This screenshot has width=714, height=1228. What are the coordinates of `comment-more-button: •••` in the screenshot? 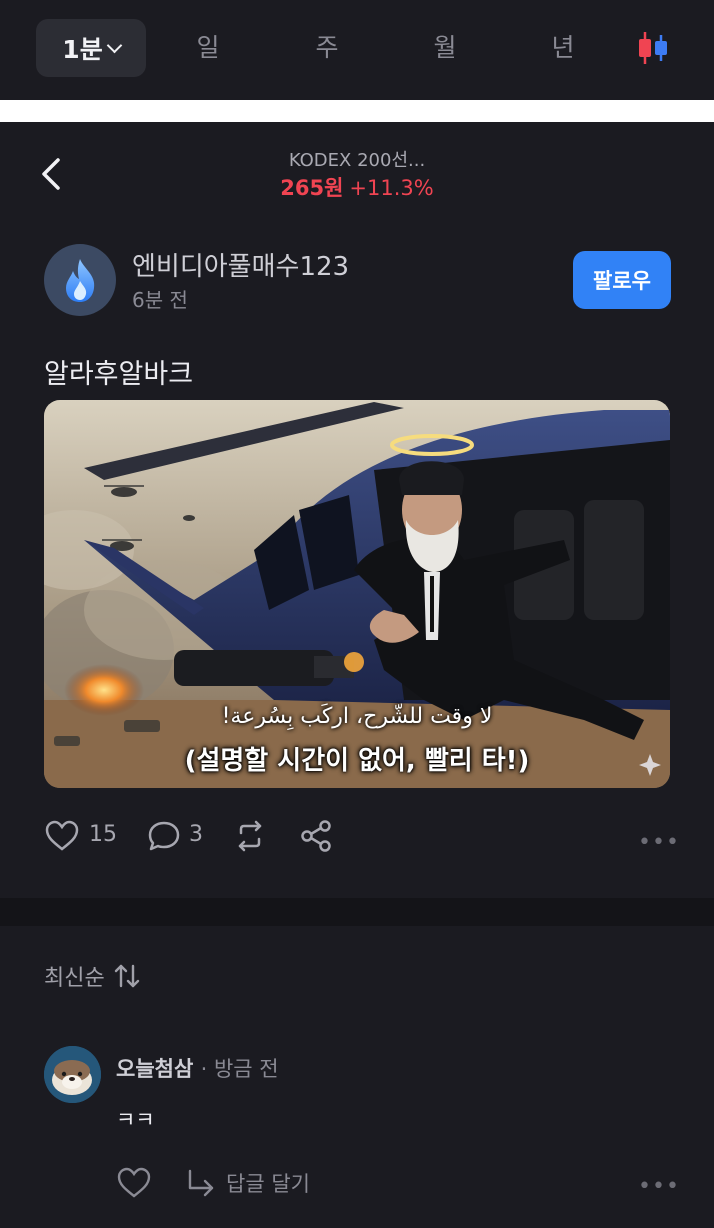 It's located at (659, 1186).